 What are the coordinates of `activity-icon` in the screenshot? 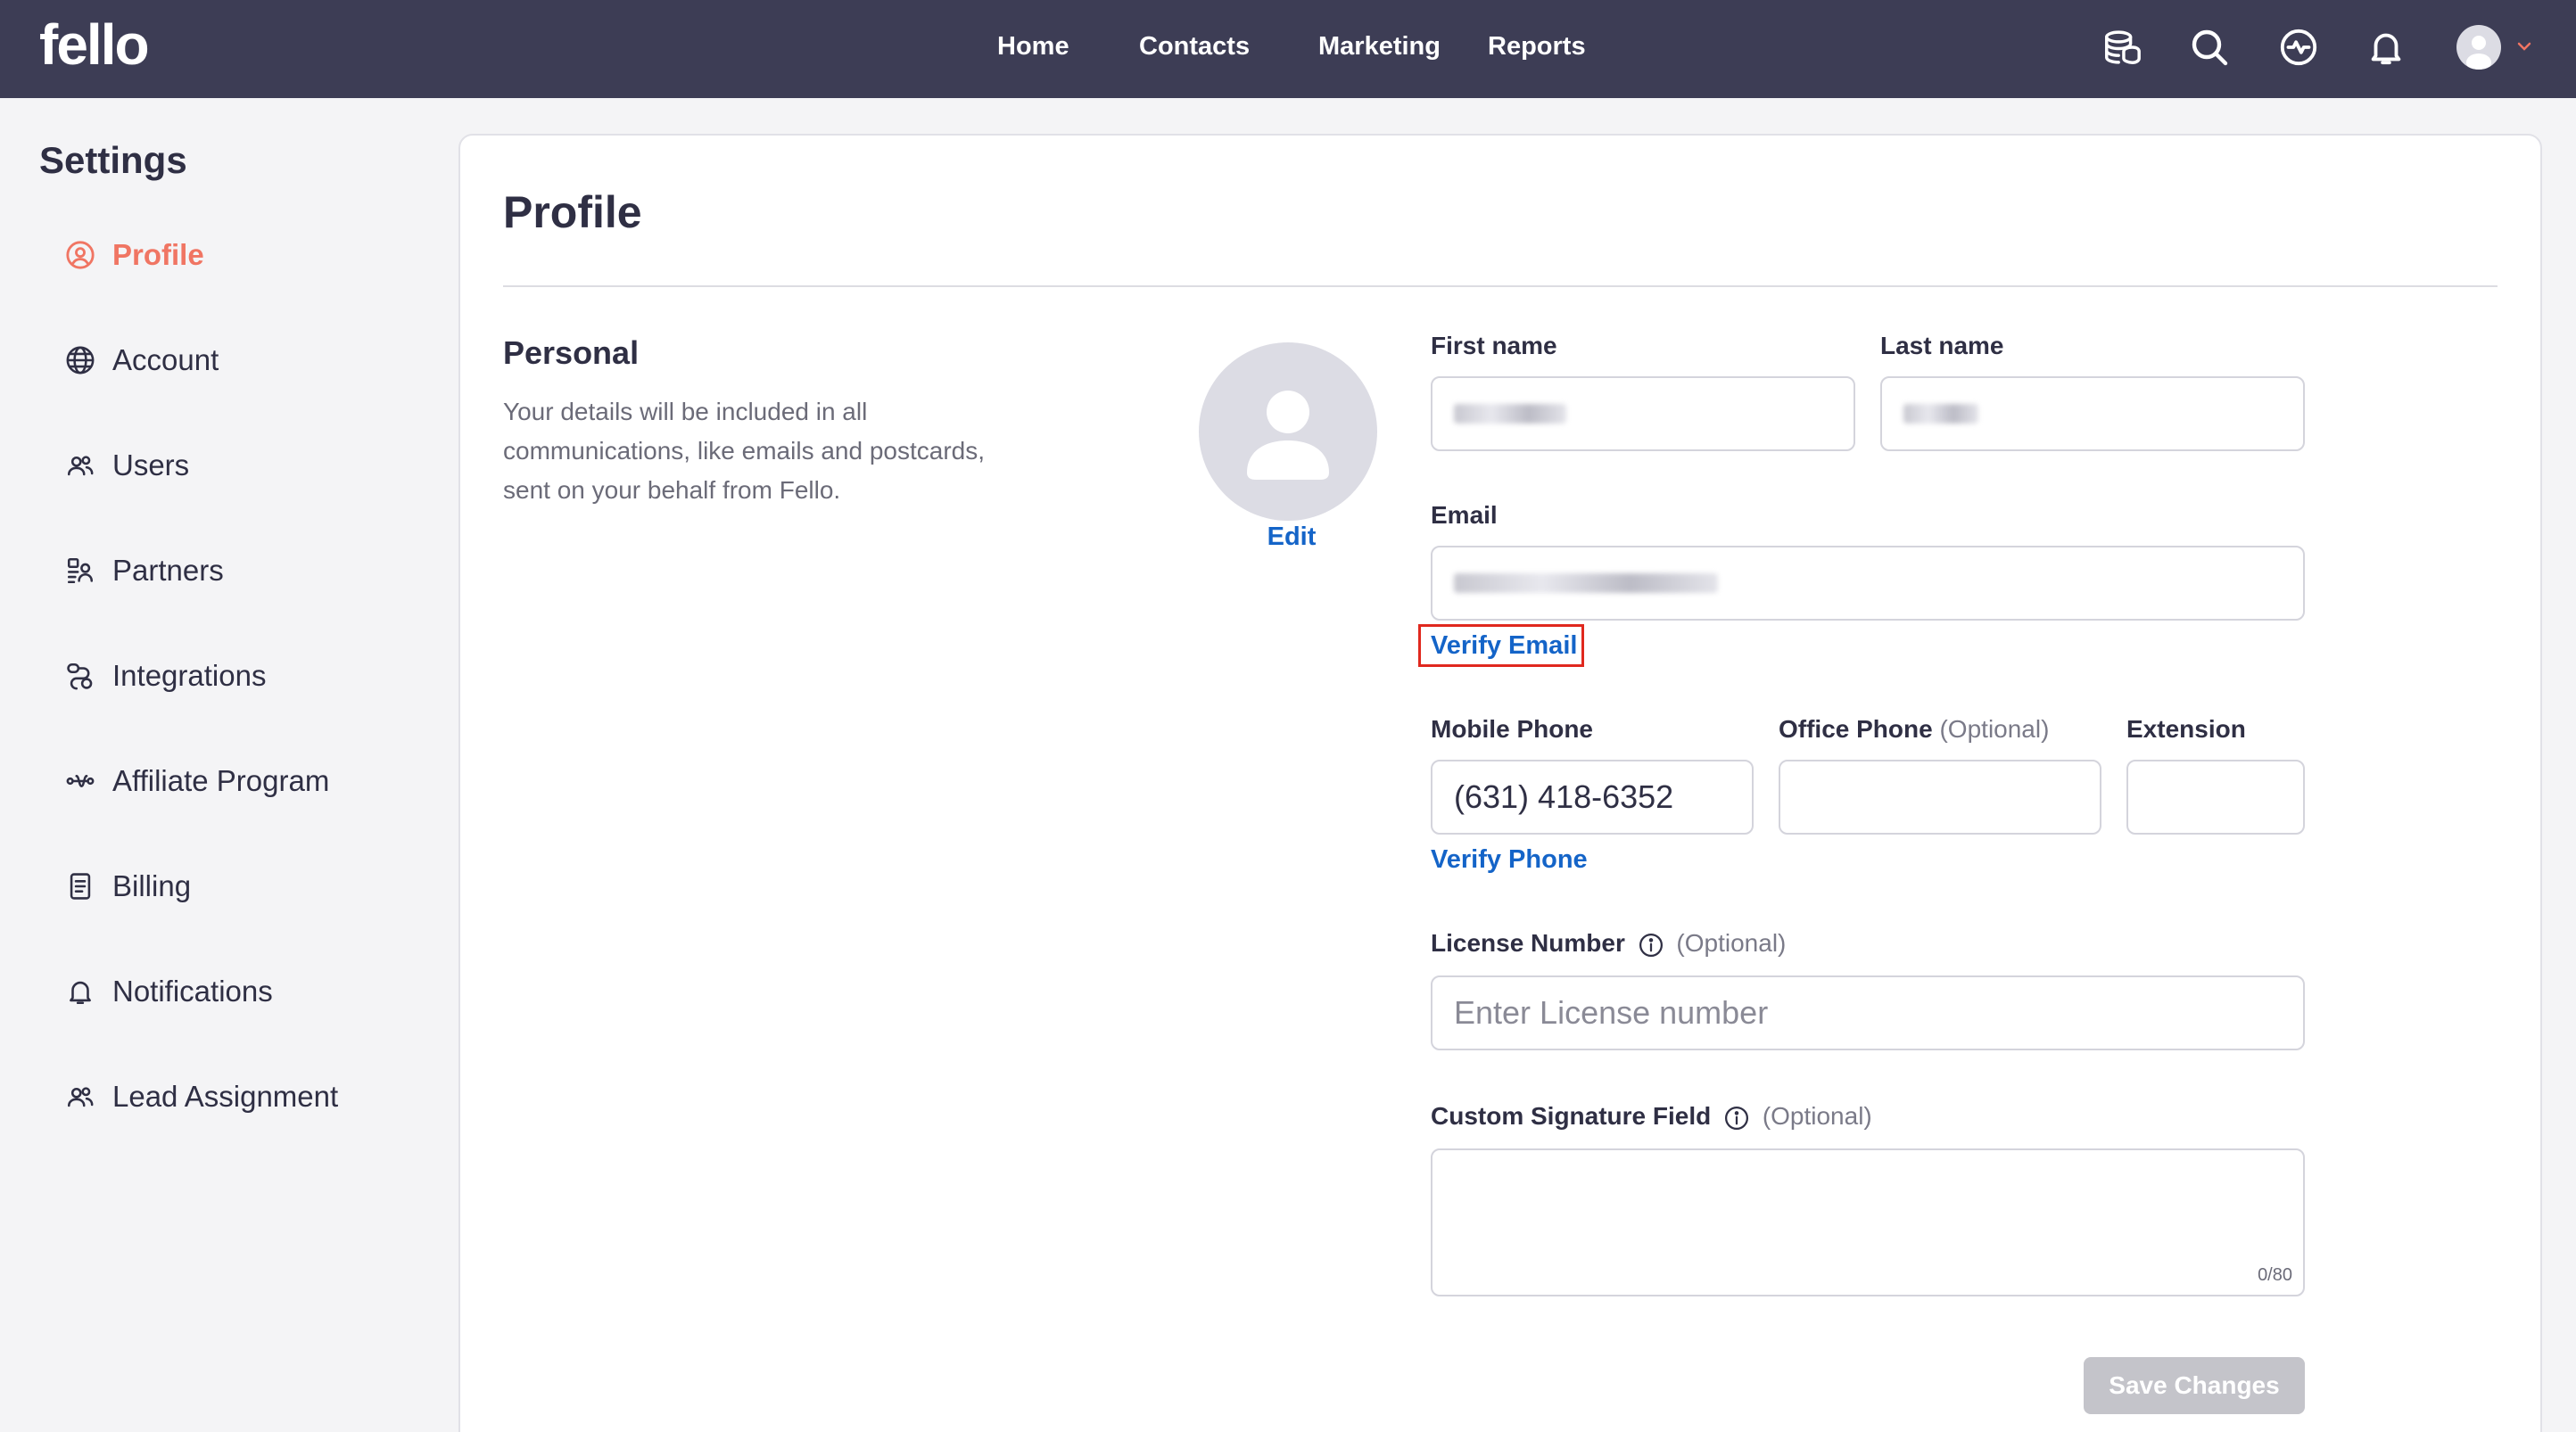 It's located at (2299, 47).